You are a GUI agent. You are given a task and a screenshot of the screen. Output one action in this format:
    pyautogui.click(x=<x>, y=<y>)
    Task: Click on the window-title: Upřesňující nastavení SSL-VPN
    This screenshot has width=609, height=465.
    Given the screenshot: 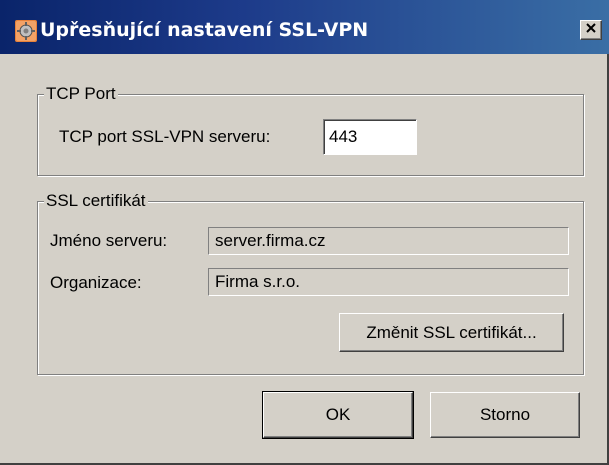 What is the action you would take?
    pyautogui.click(x=204, y=30)
    